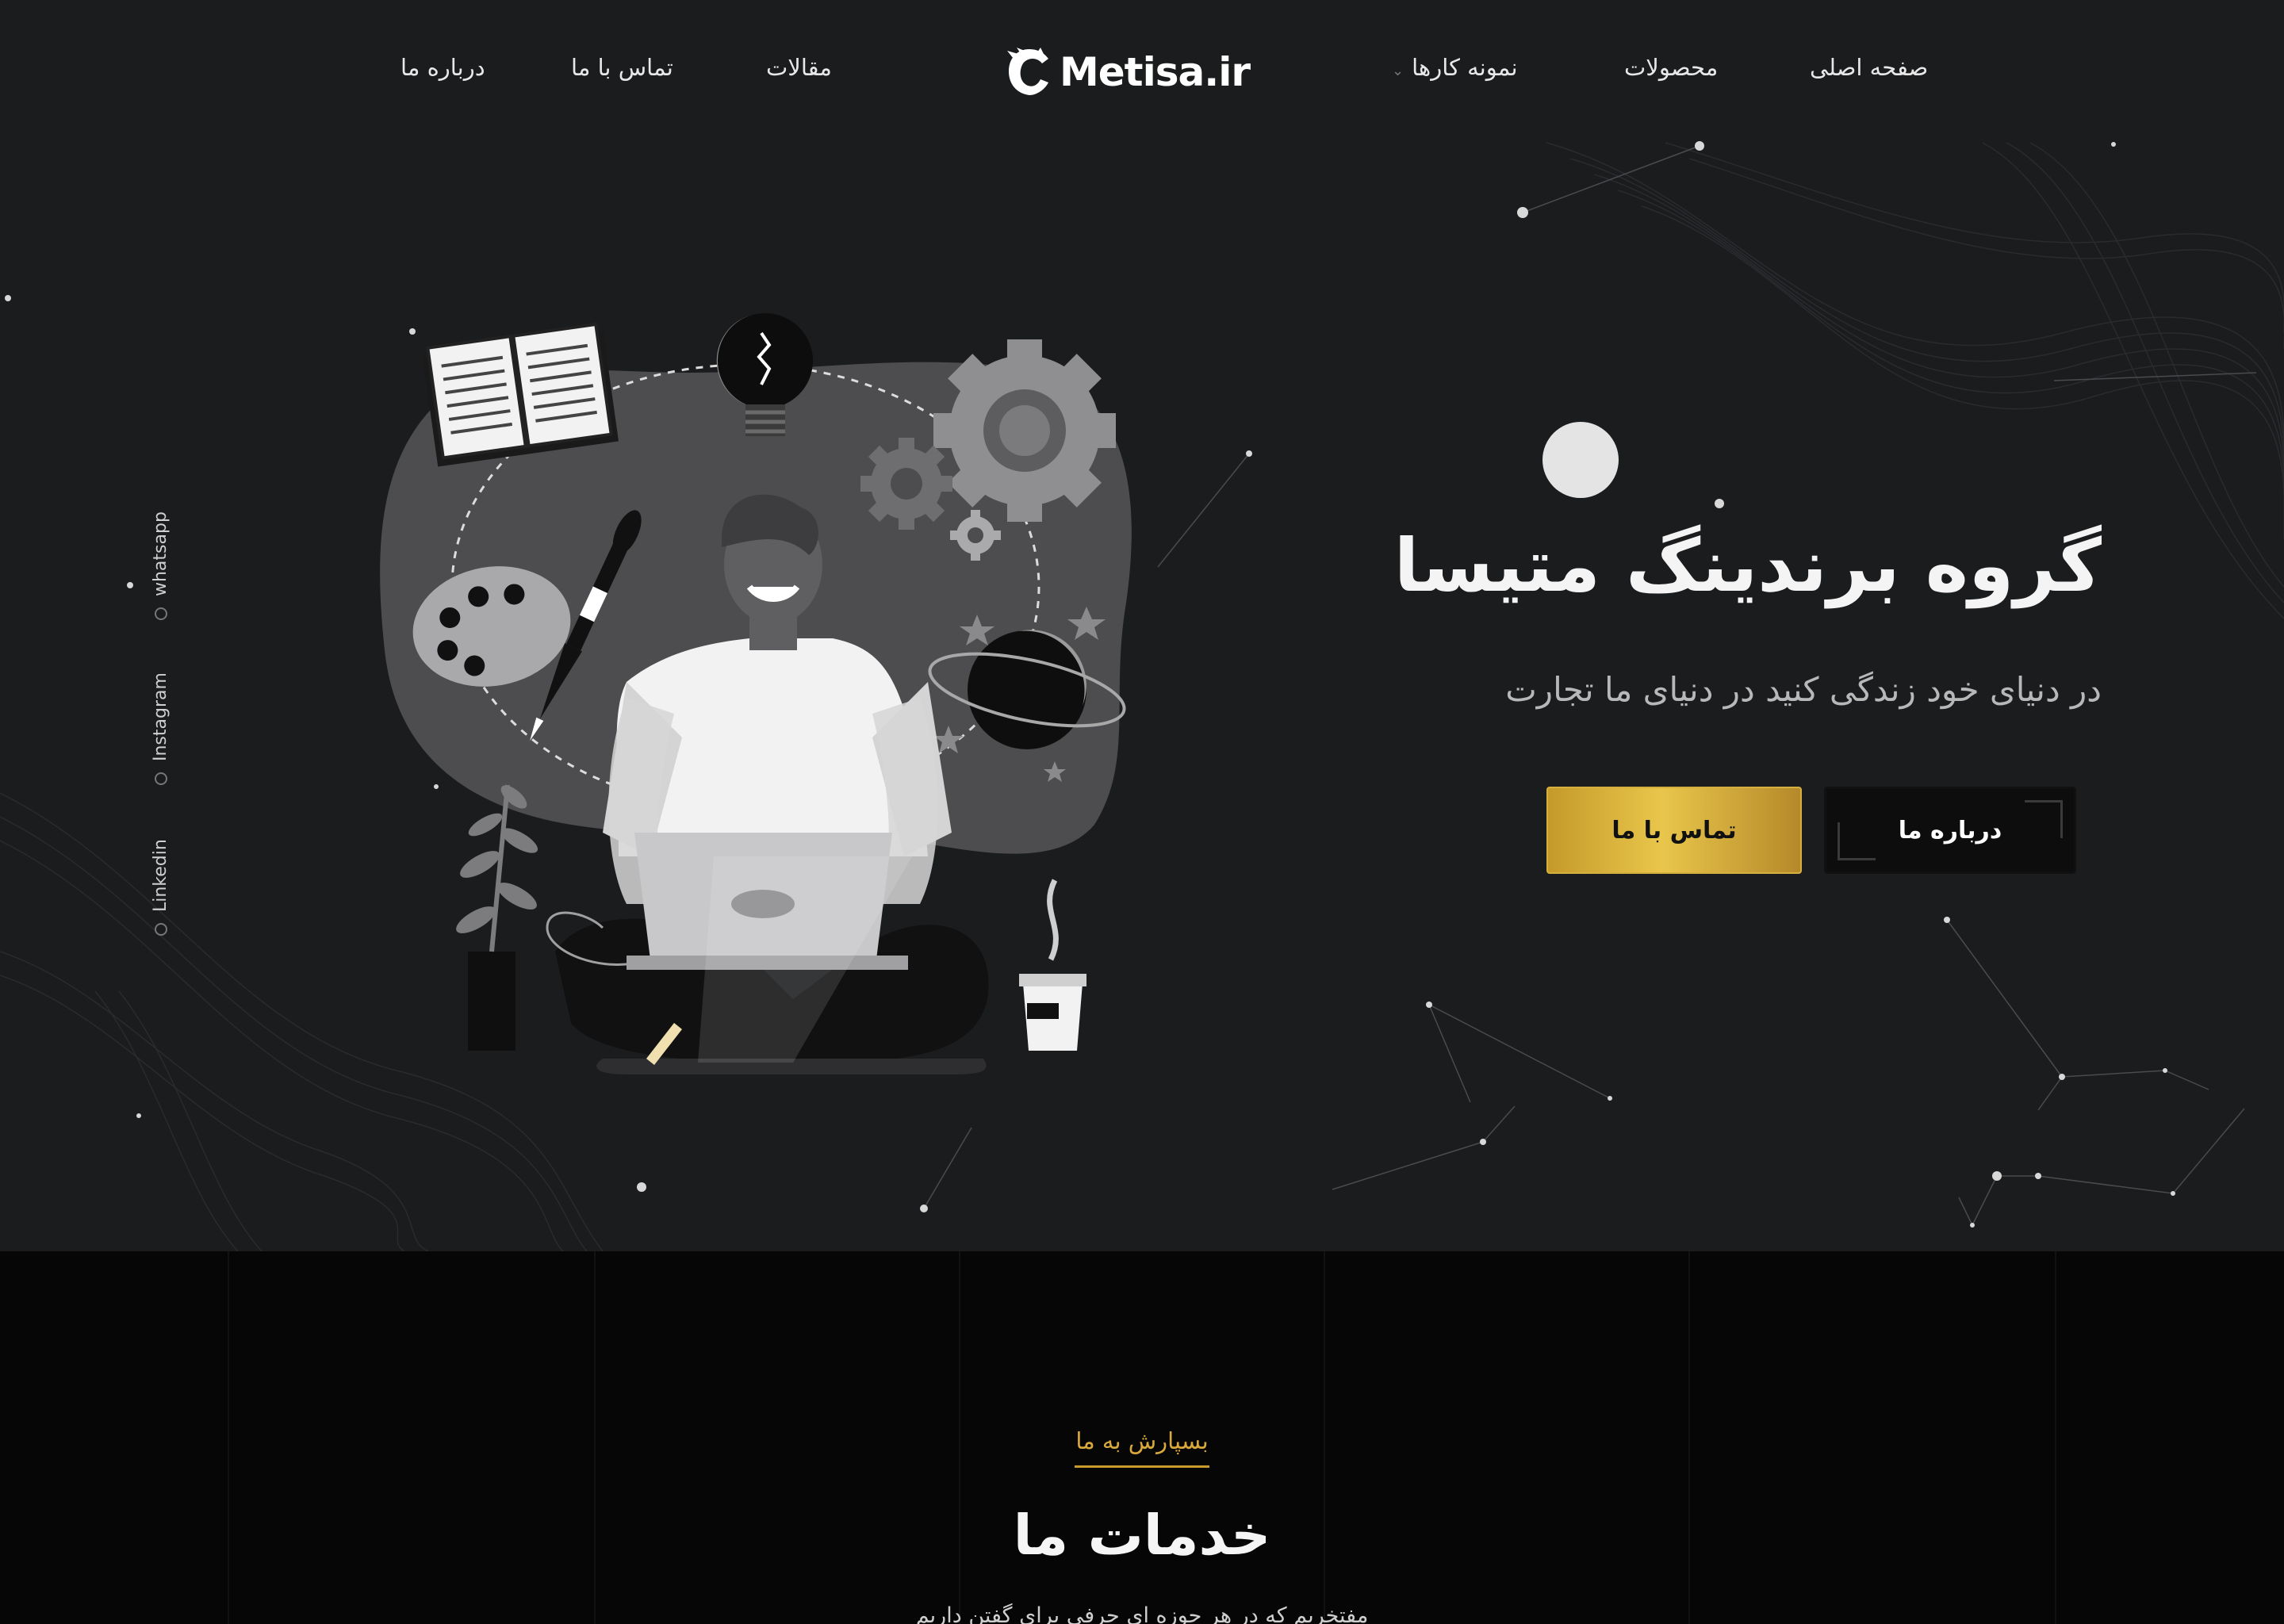 This screenshot has height=1624, width=2284. What do you see at coordinates (1142, 1440) in the screenshot?
I see `services-eyebrow: بسپارش به ما` at bounding box center [1142, 1440].